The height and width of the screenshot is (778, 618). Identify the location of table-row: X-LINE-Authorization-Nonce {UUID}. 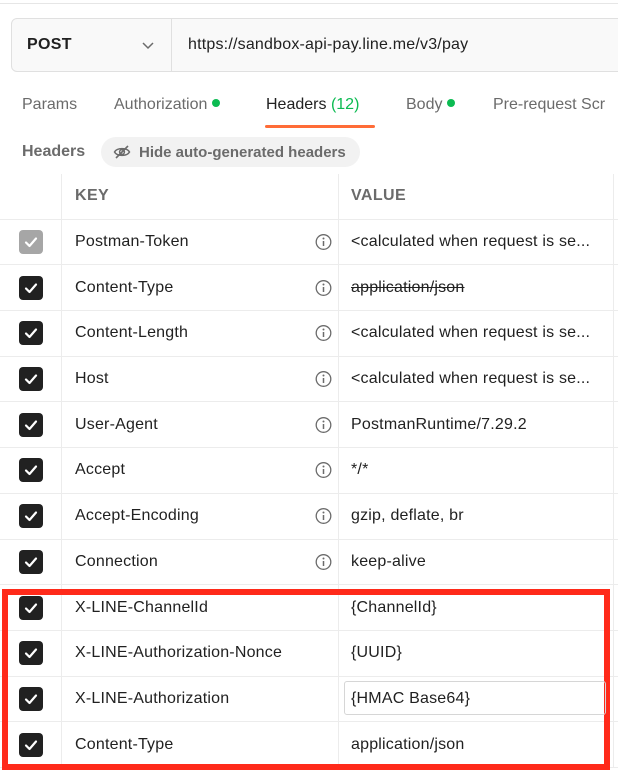
(309, 653).